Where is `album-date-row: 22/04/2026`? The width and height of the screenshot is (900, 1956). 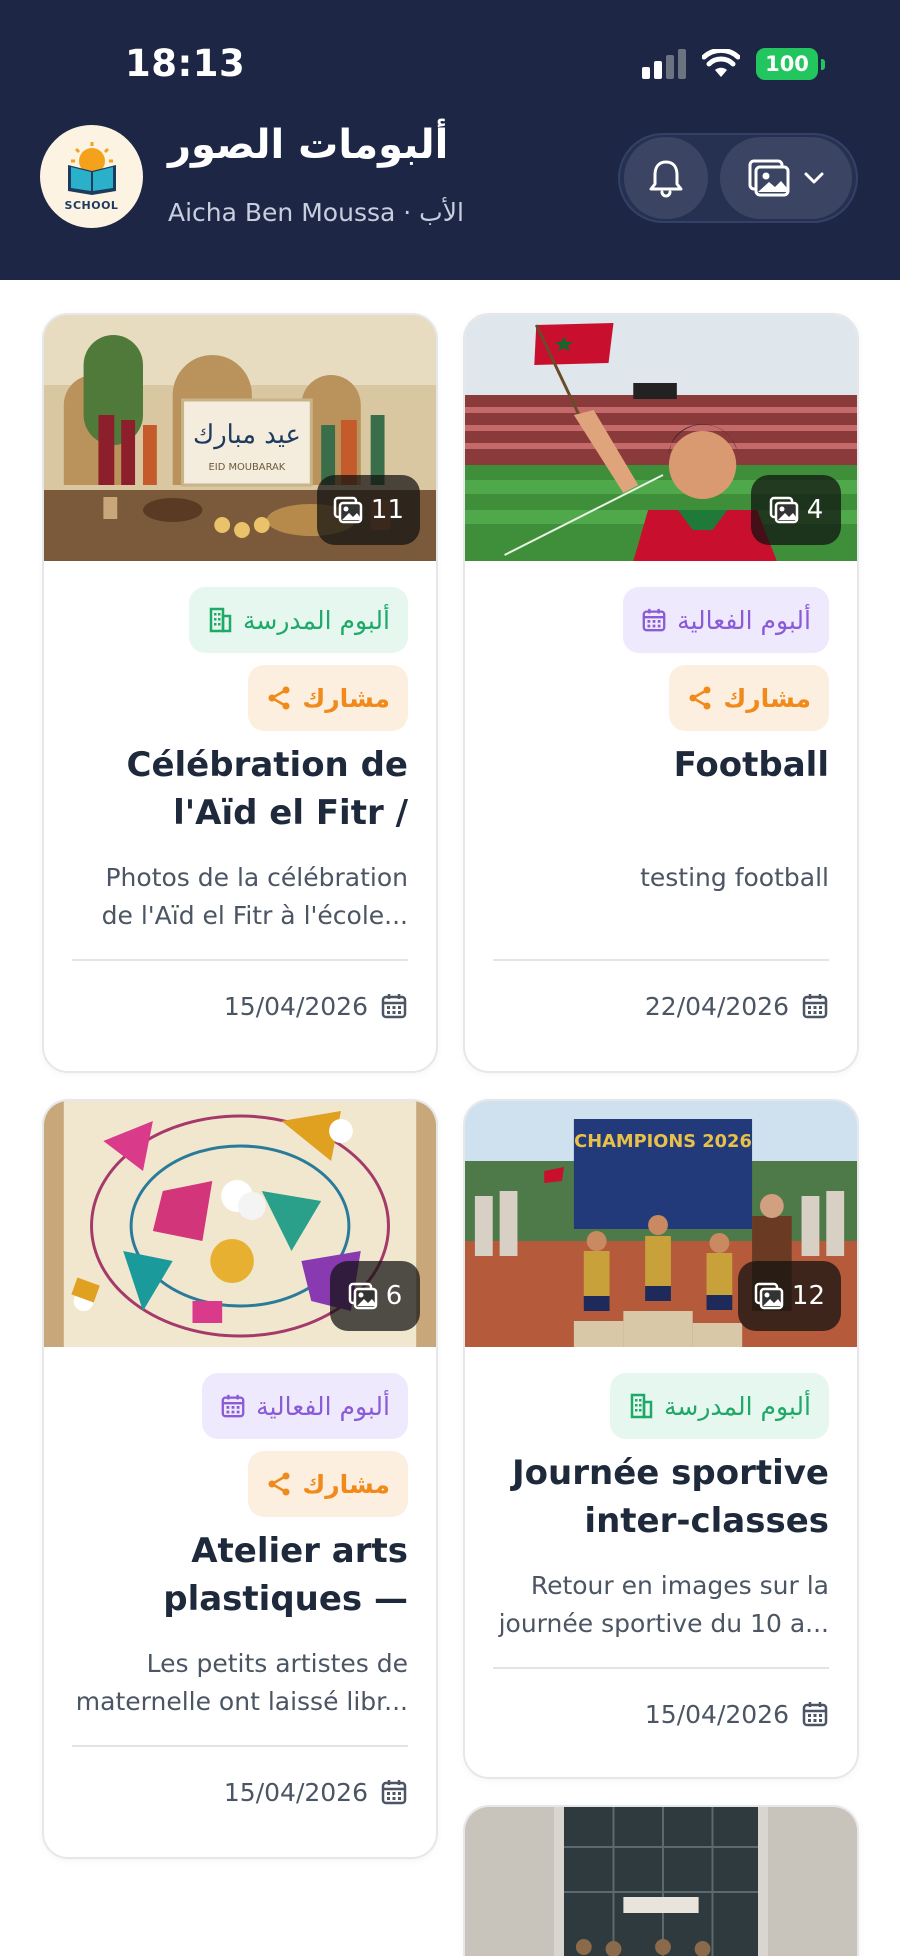 album-date-row: 22/04/2026 is located at coordinates (661, 1006).